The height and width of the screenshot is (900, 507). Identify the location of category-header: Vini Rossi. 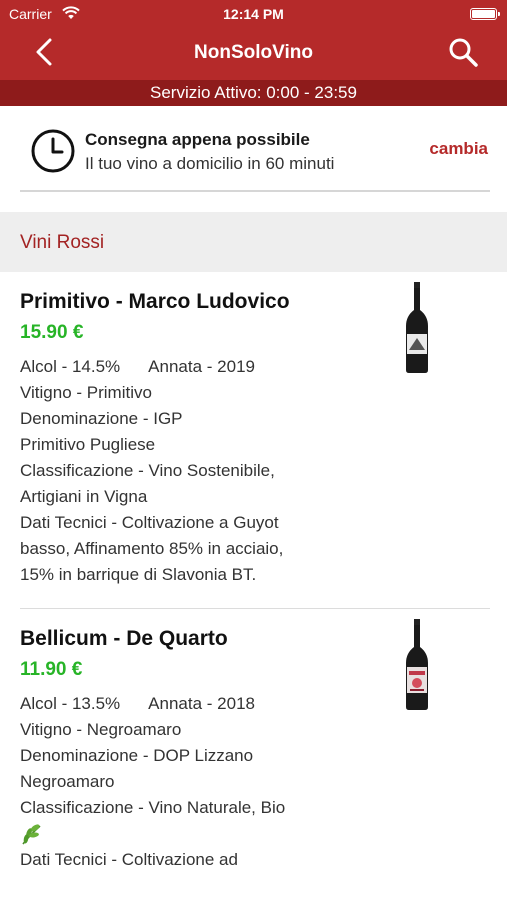
(253, 242).